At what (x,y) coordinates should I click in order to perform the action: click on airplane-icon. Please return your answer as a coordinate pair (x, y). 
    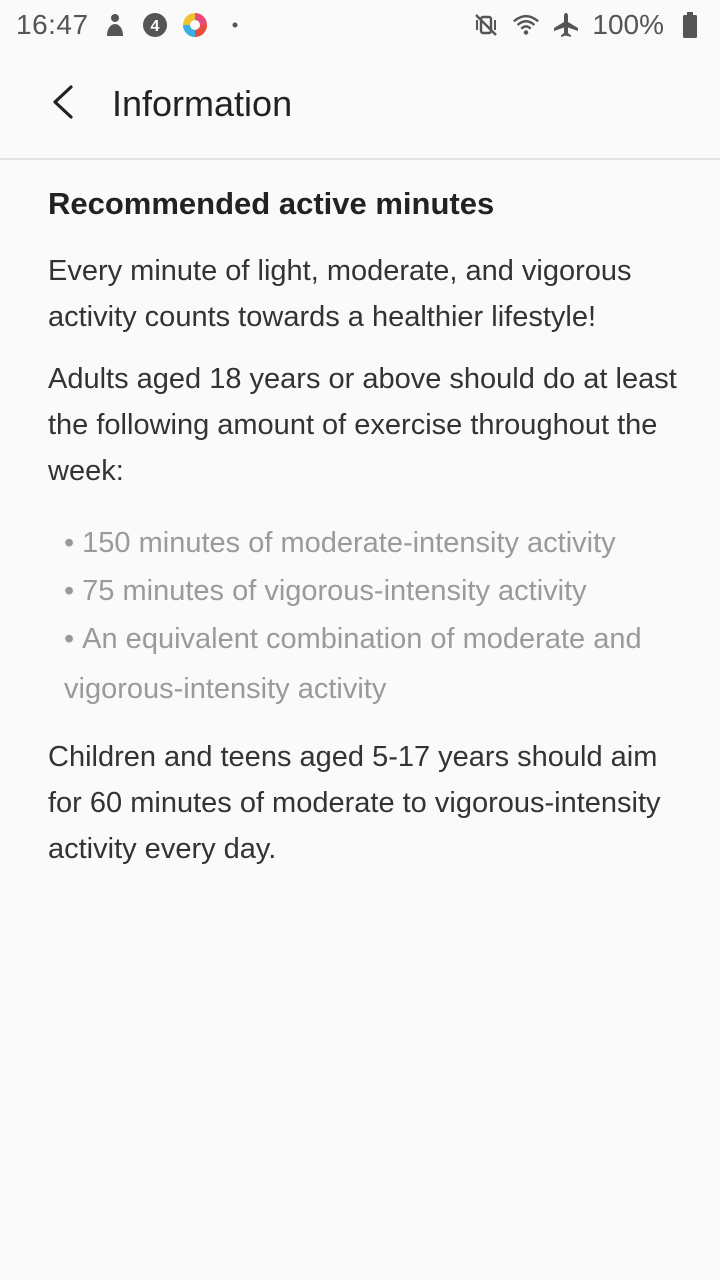
    Looking at the image, I should click on (566, 25).